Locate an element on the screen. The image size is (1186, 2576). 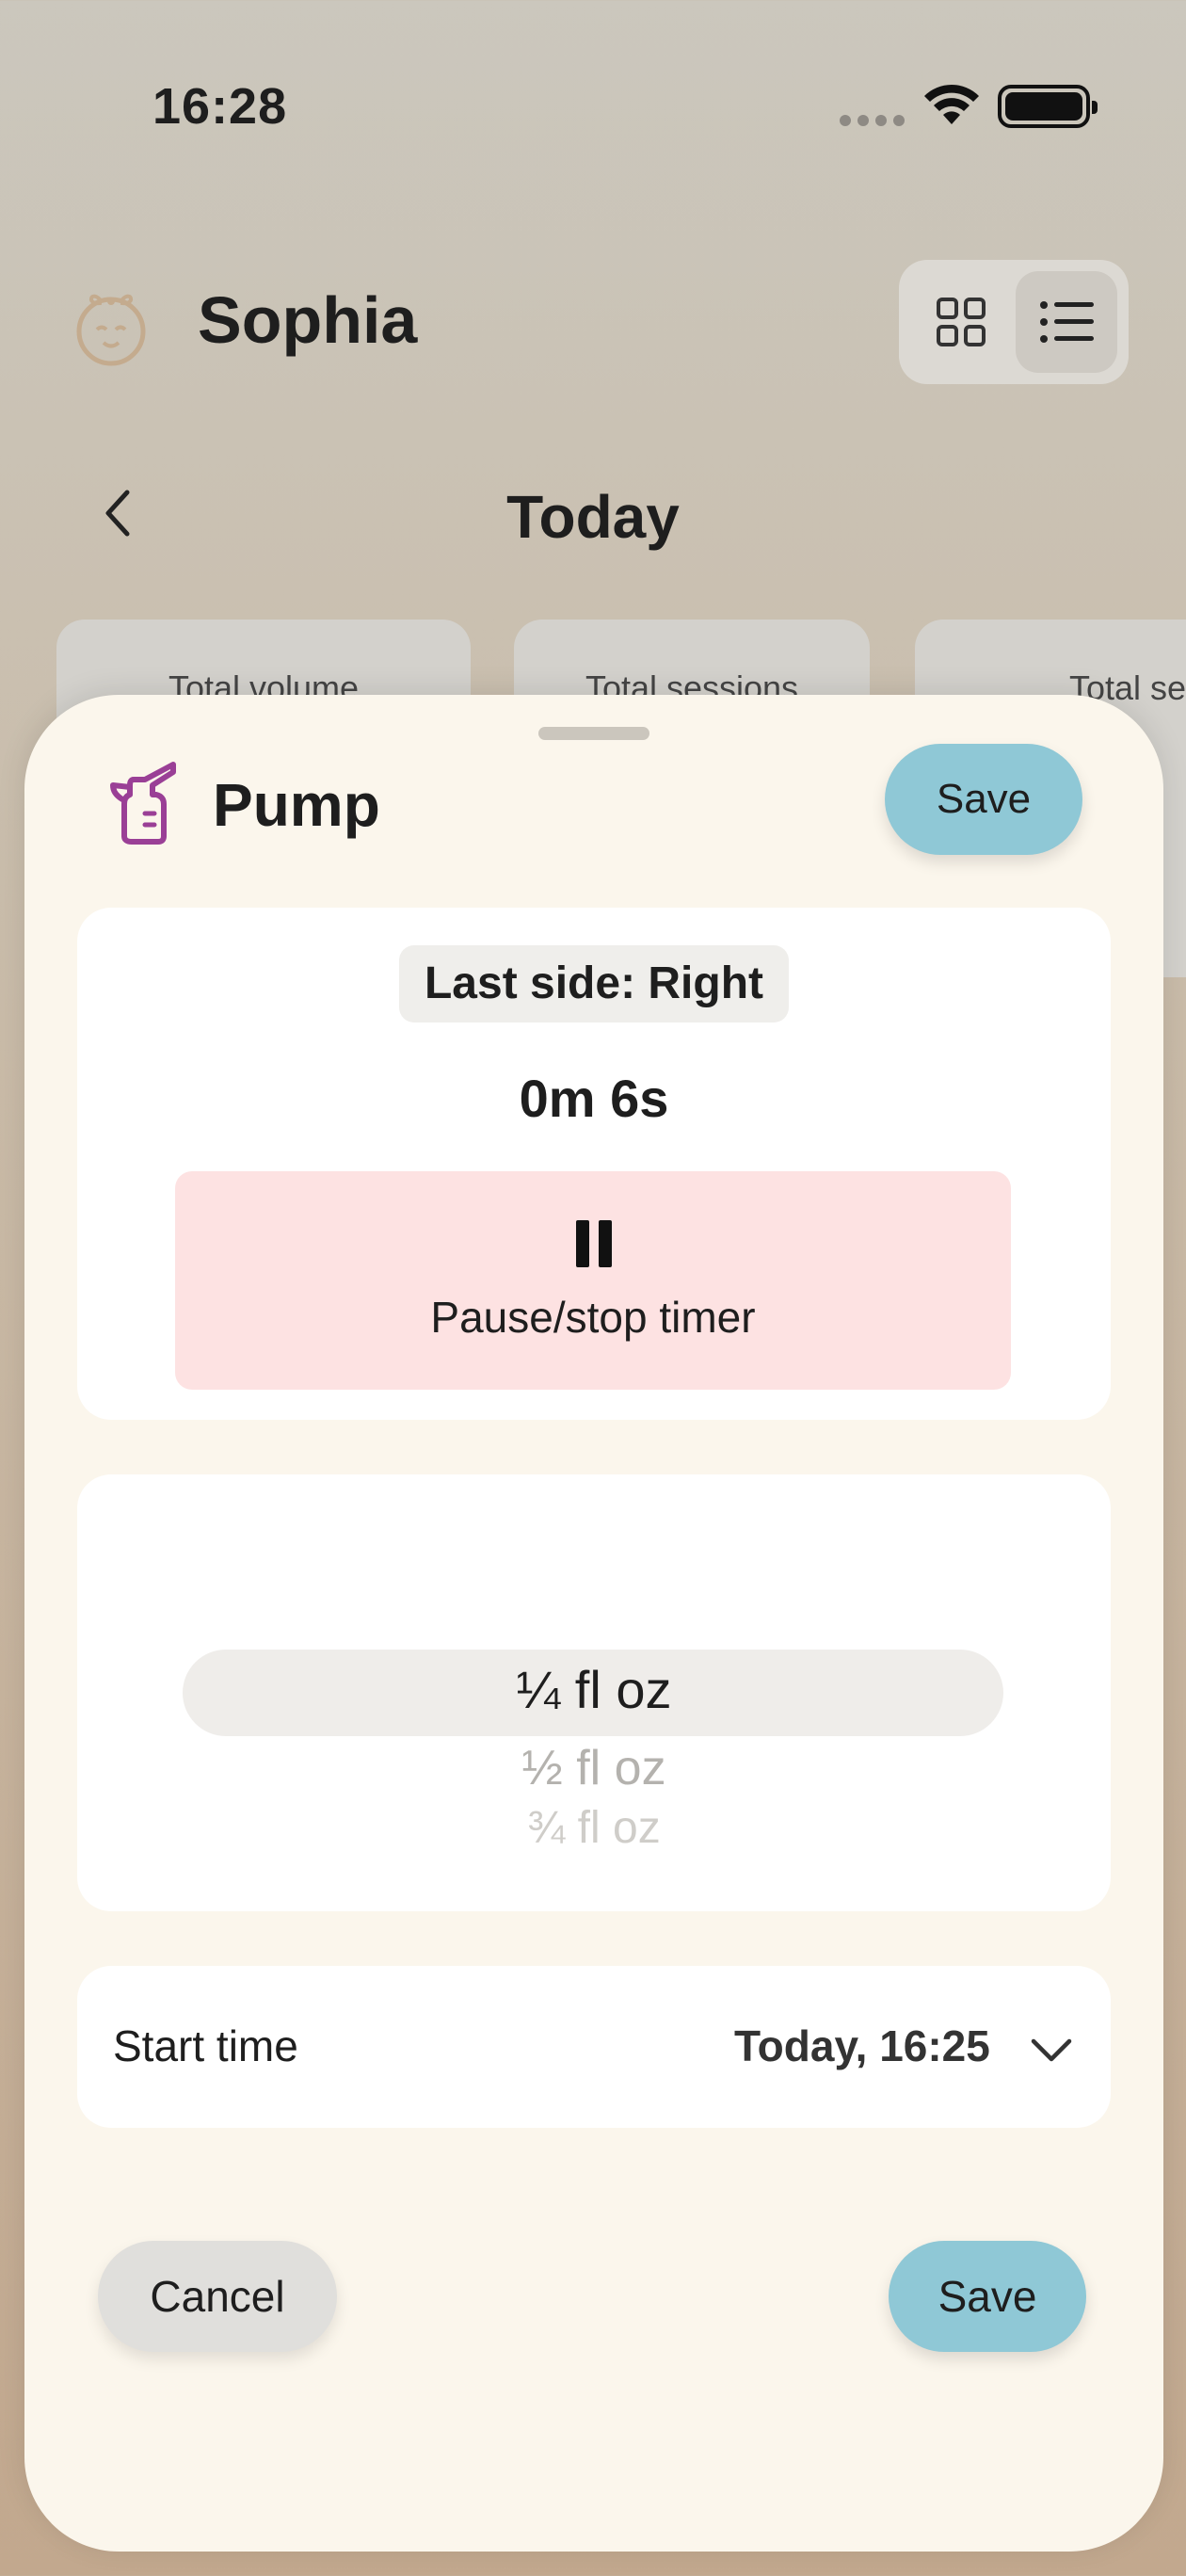
list-view-button is located at coordinates (1066, 322).